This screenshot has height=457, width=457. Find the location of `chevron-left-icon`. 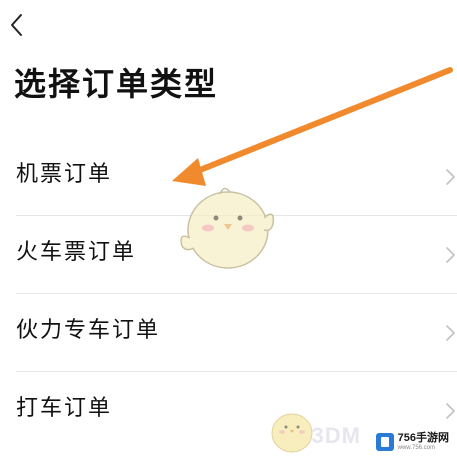

chevron-left-icon is located at coordinates (16, 25).